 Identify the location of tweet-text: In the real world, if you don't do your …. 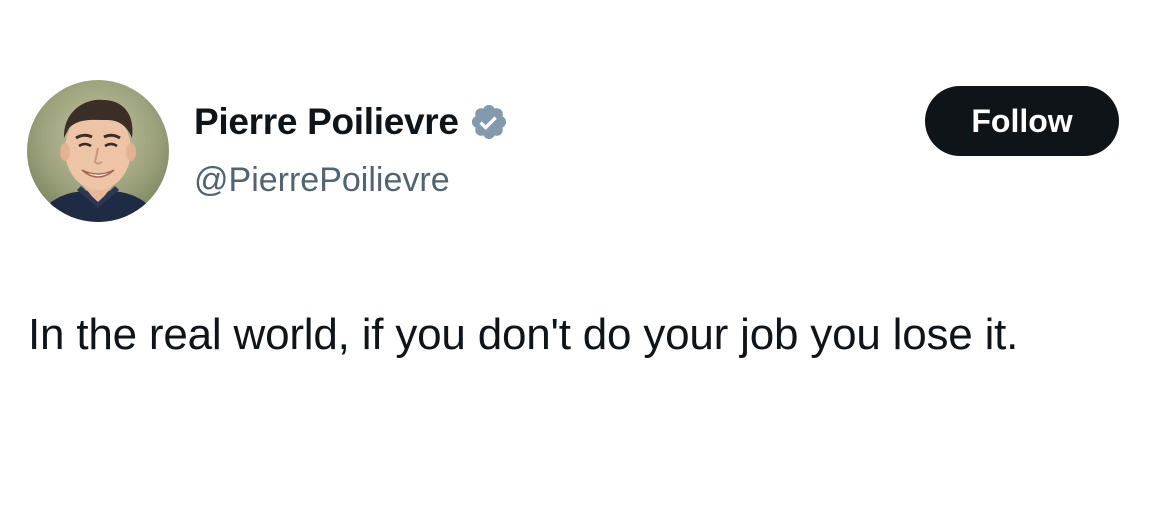
(523, 334).